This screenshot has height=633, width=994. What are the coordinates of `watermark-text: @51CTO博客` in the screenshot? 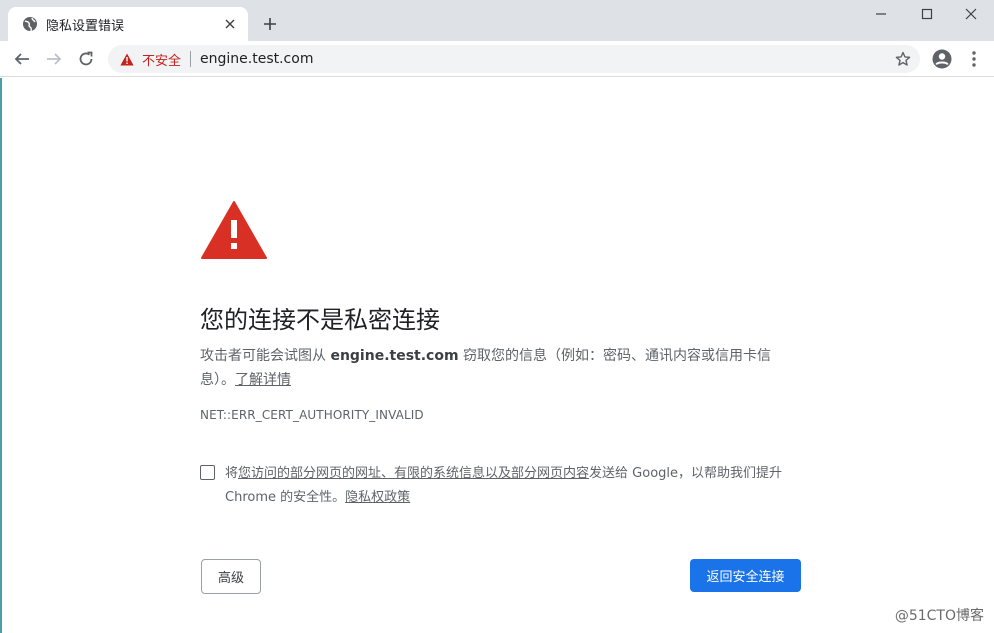 It's located at (939, 616).